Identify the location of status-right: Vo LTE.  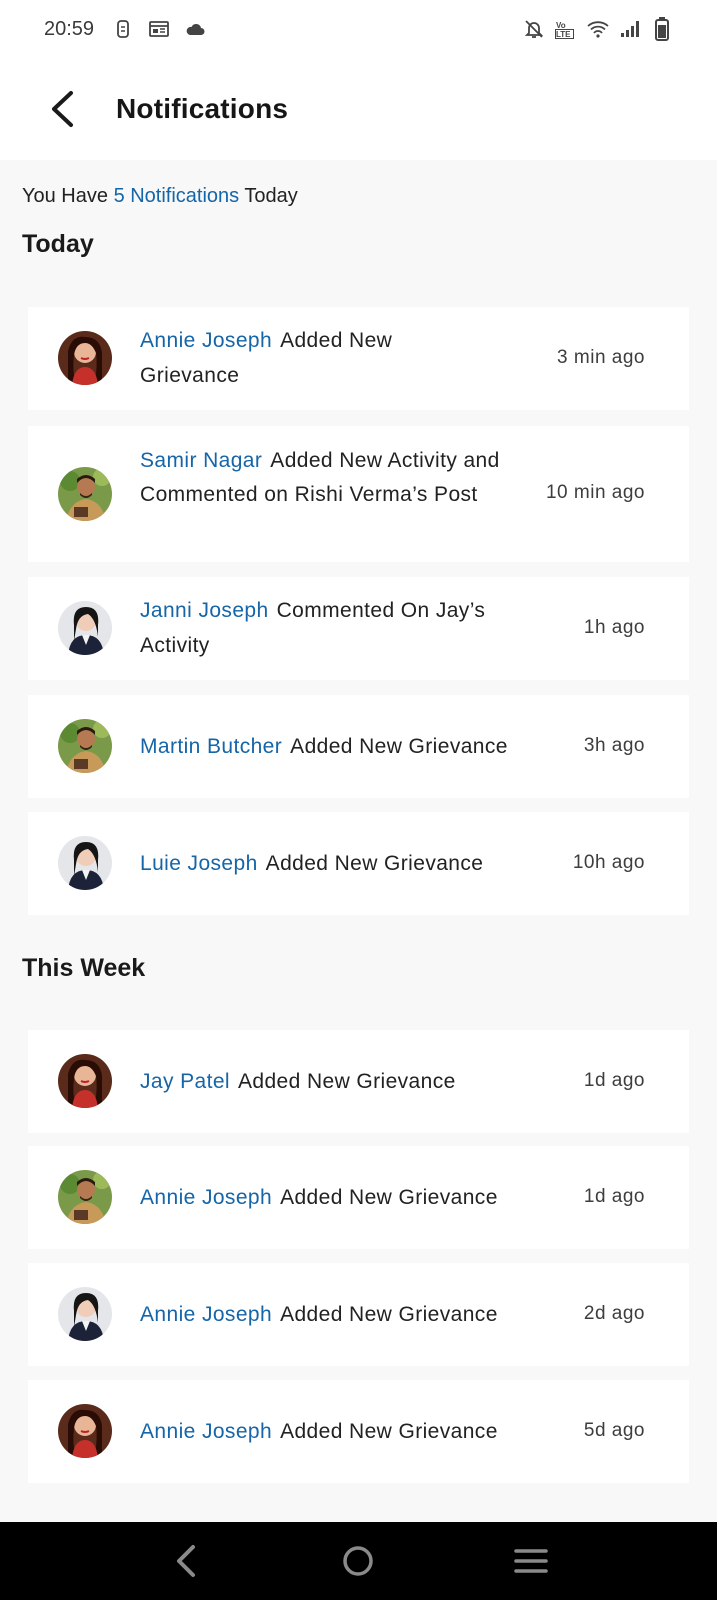
(598, 29).